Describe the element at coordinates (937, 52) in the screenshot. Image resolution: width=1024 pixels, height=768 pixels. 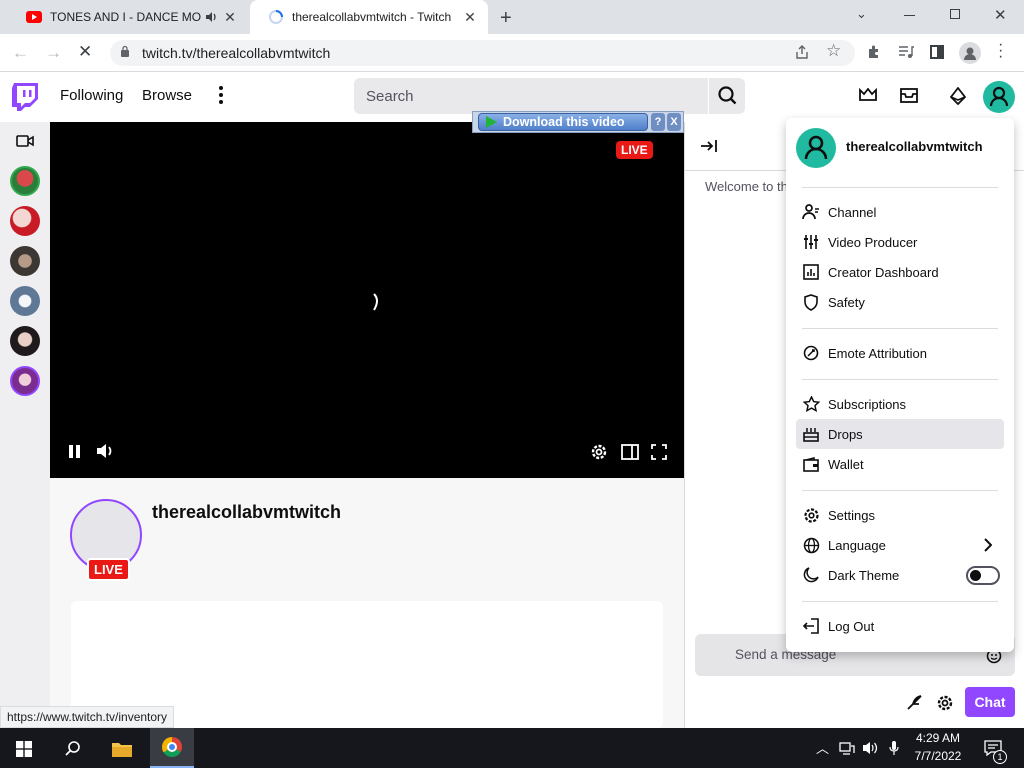
I see `side-panel-icon` at that location.